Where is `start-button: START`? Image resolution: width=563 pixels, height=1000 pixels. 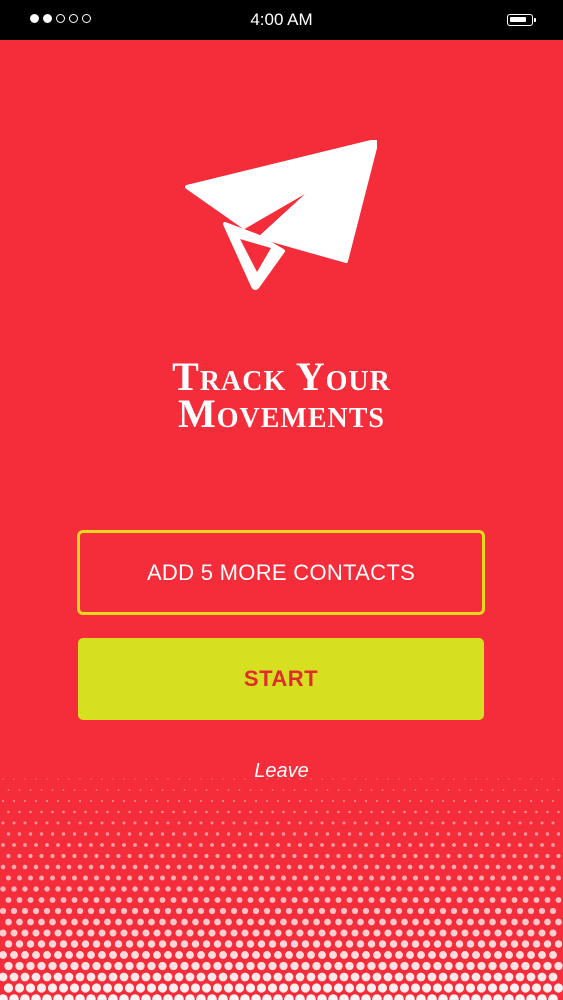 start-button: START is located at coordinates (281, 679).